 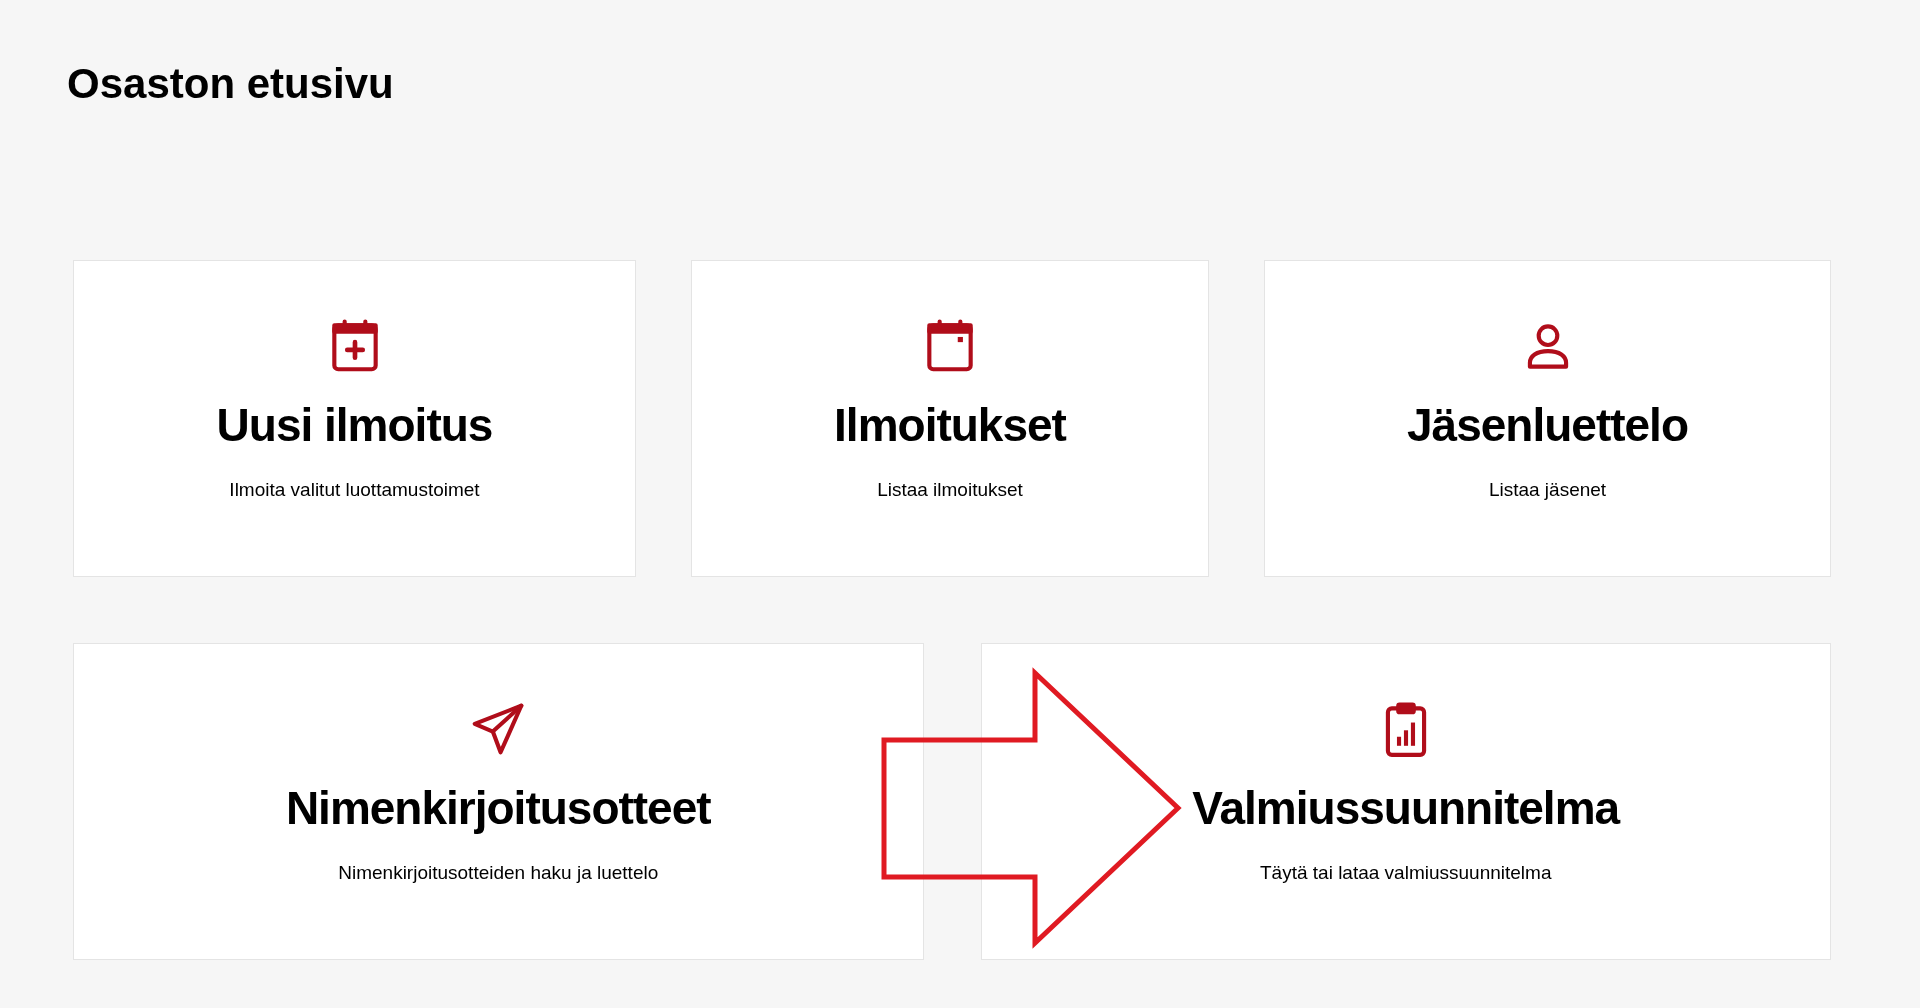 I want to click on card-title: Uusi ilmoitus, so click(x=354, y=425).